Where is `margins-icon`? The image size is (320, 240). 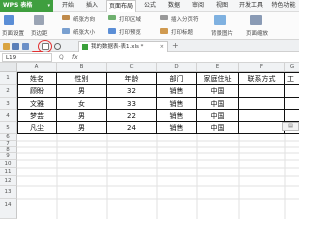 margins-icon is located at coordinates (39, 20).